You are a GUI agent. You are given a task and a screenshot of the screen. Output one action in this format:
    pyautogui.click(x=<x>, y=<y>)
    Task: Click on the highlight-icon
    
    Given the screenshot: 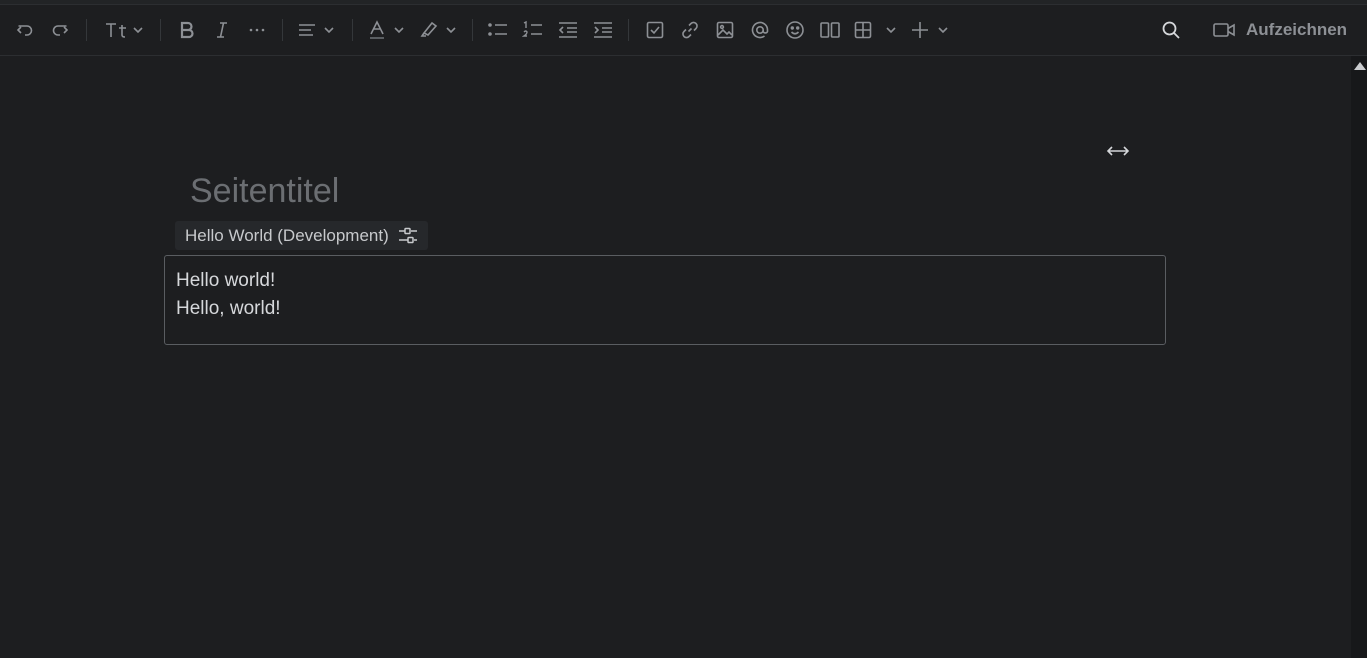 What is the action you would take?
    pyautogui.click(x=438, y=29)
    